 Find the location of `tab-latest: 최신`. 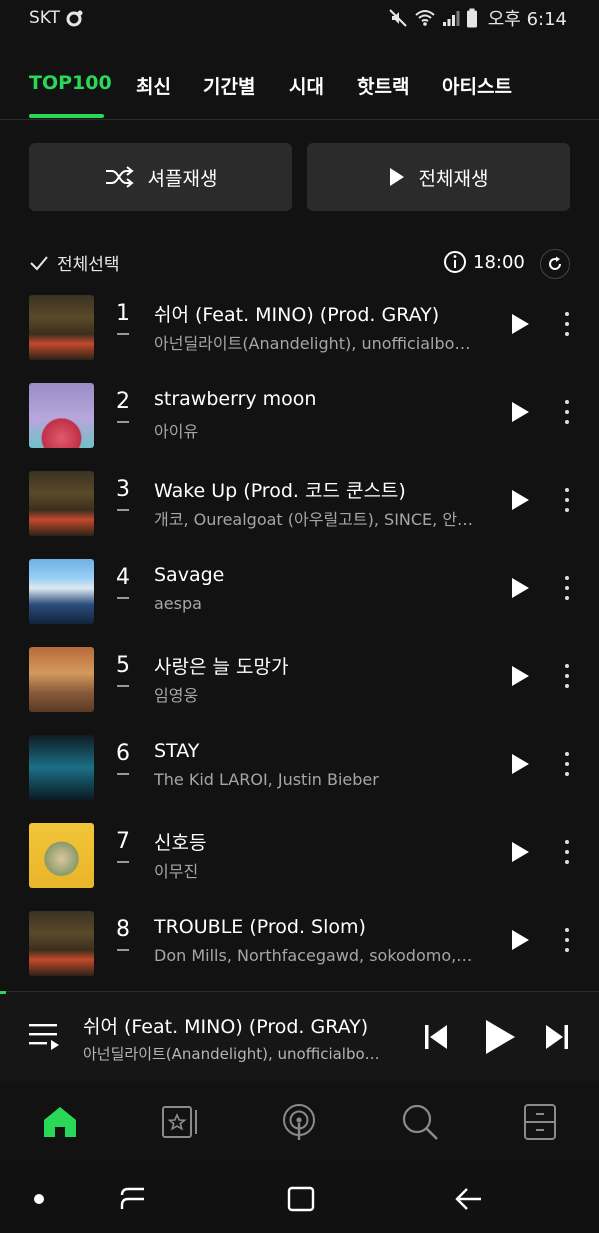

tab-latest: 최신 is located at coordinates (153, 85).